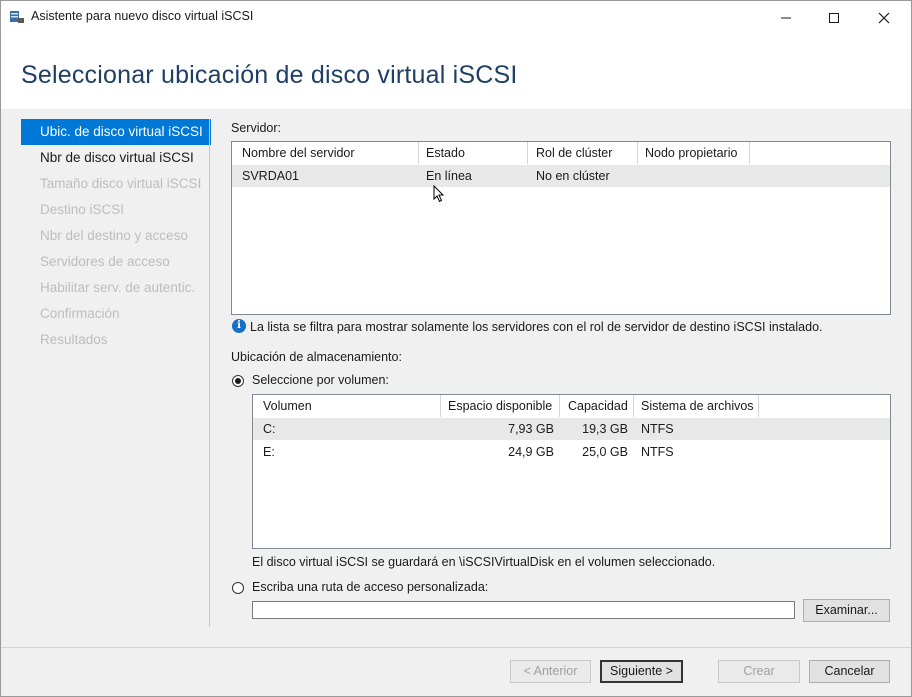 The width and height of the screenshot is (912, 697). Describe the element at coordinates (598, 406) in the screenshot. I see `column-header-capacity: Capacidad` at that location.